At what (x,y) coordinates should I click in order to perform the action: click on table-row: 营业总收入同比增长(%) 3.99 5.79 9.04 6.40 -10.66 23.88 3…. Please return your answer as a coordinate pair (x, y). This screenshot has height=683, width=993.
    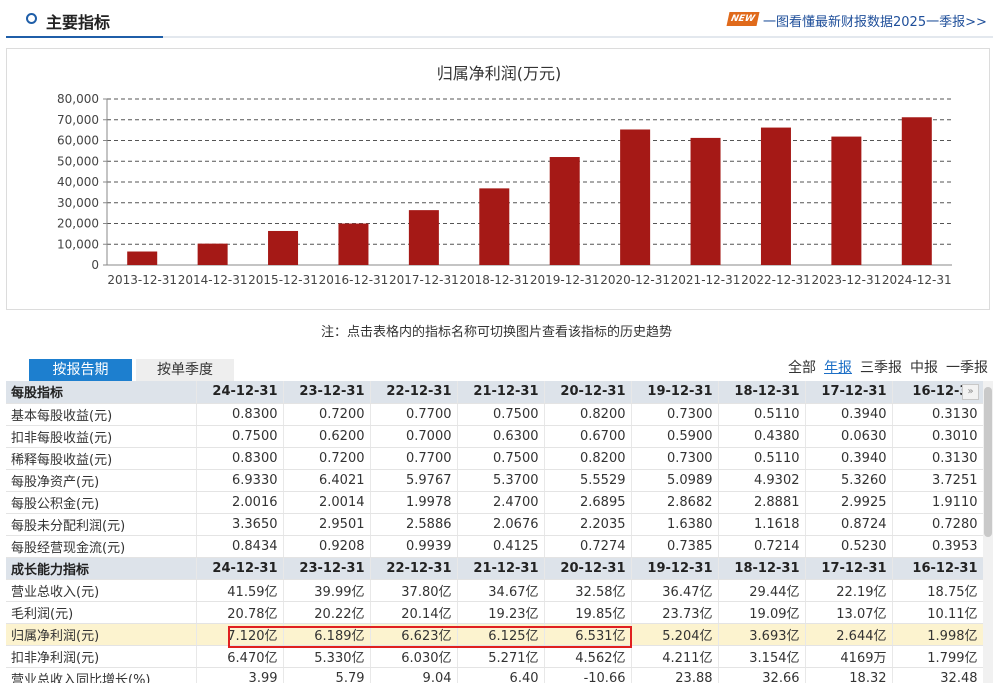
    Looking at the image, I should click on (495, 675).